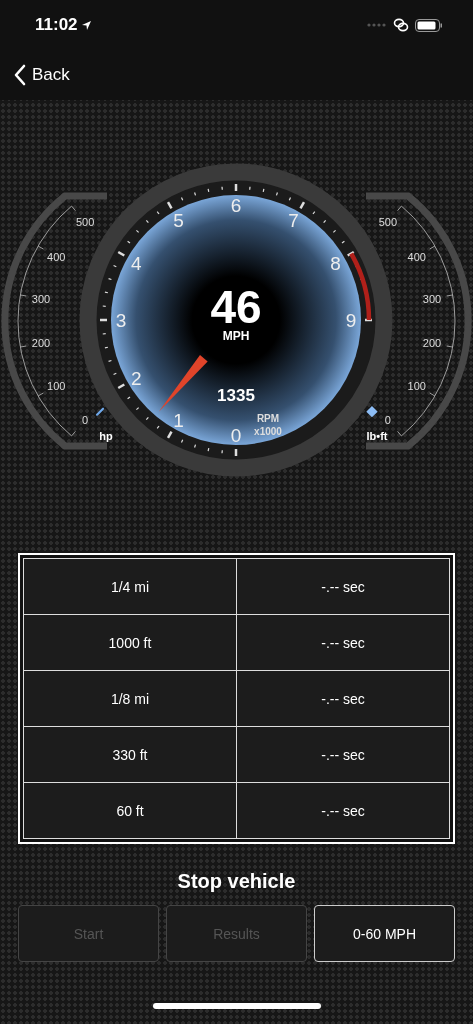  I want to click on chevron-left-icon, so click(20, 75).